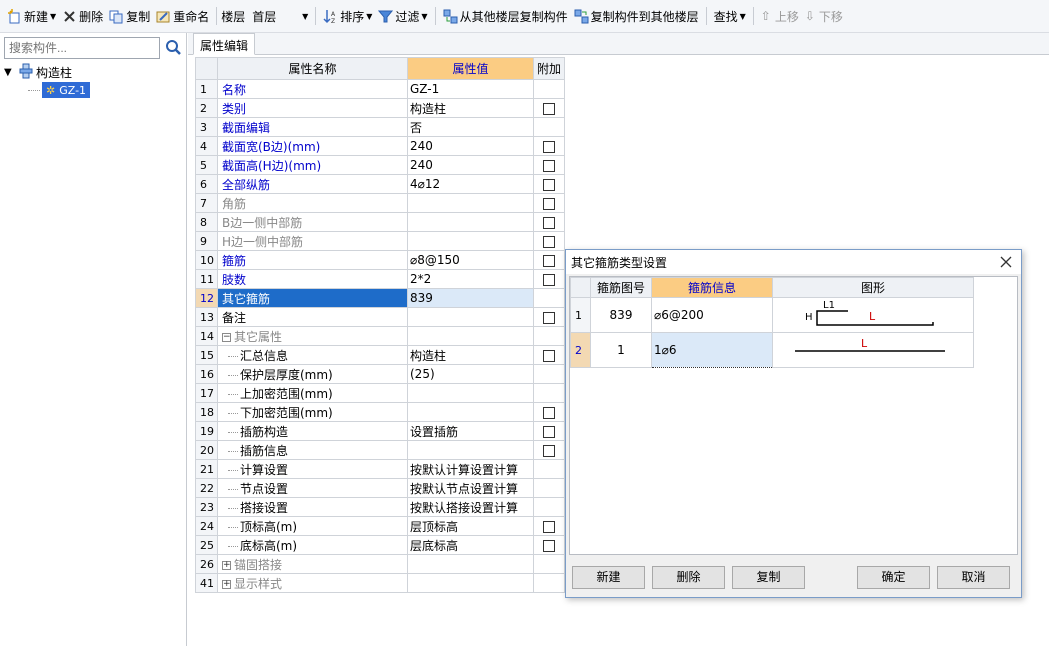 This screenshot has height=646, width=1049. Describe the element at coordinates (312, 545) in the screenshot. I see `cell-name: 底标高(m)` at that location.